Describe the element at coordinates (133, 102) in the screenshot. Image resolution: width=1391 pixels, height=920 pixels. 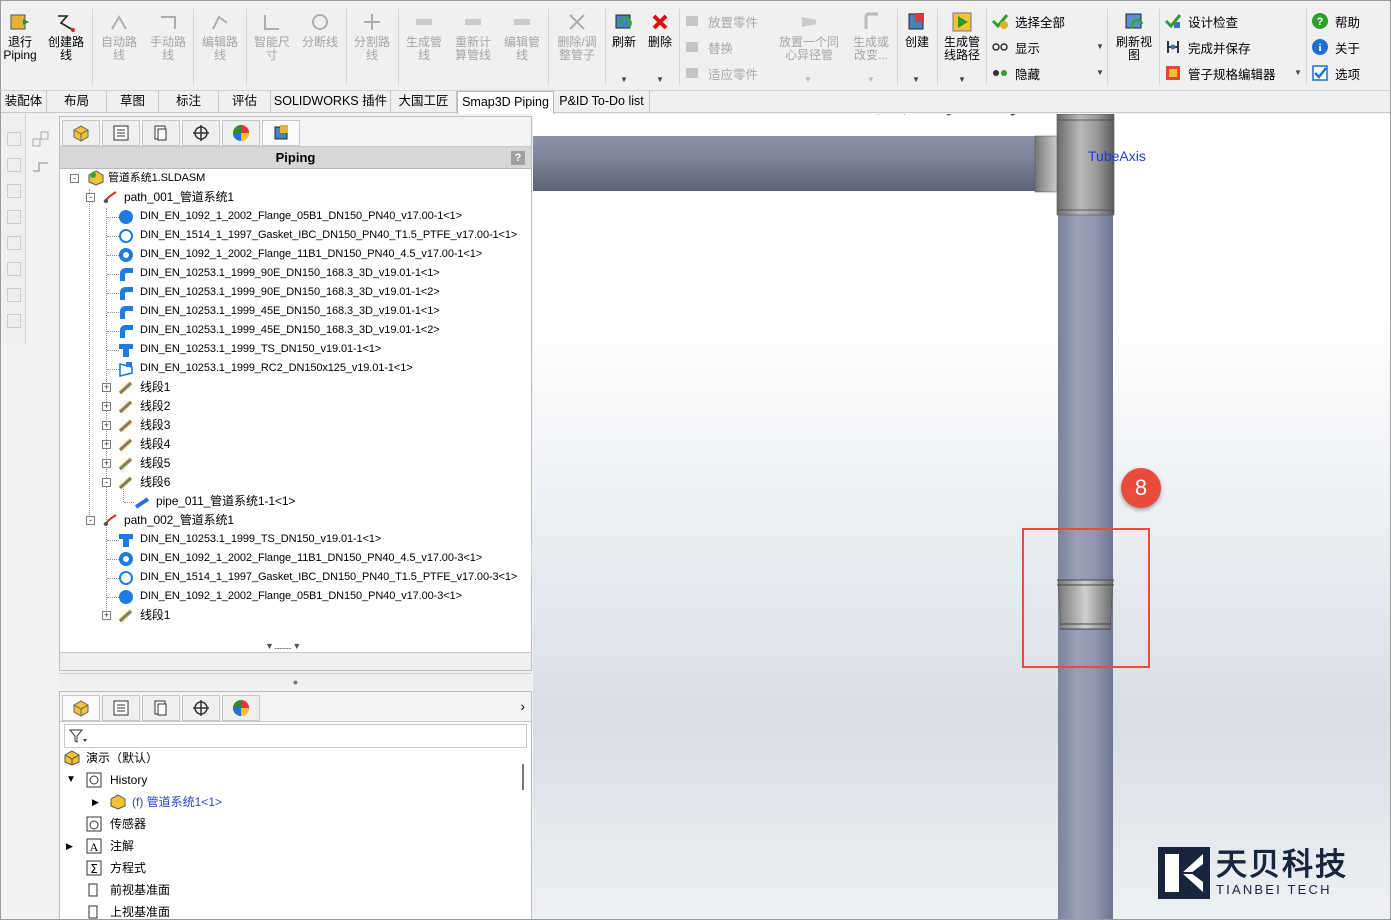
I see `tab-sketch: 草图` at that location.